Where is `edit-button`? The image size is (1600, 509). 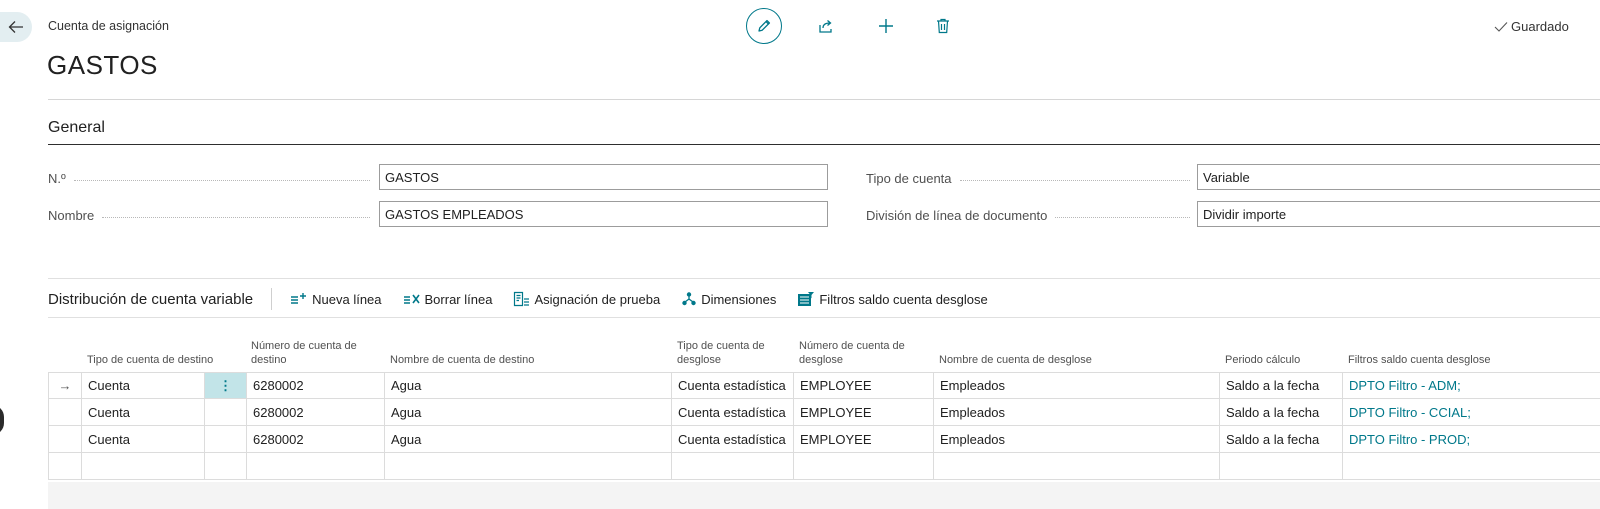
edit-button is located at coordinates (764, 26).